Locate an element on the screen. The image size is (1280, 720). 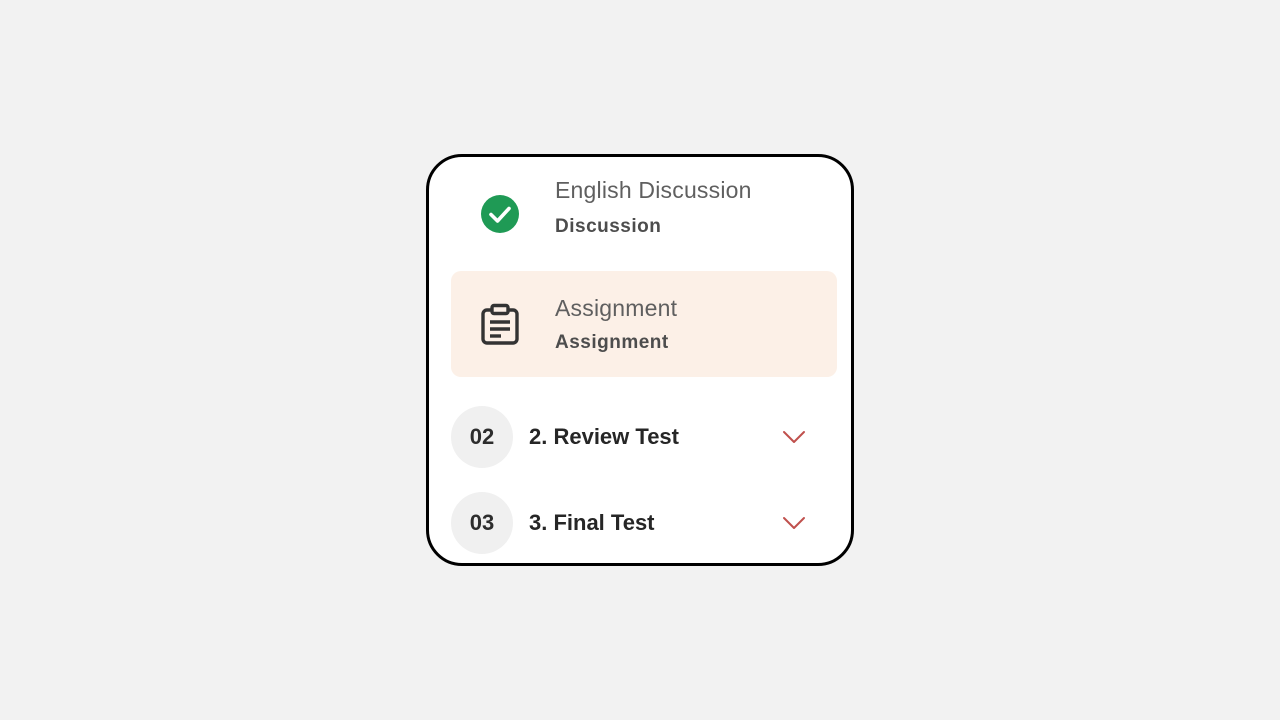
lesson-title: Assignment is located at coordinates (616, 307).